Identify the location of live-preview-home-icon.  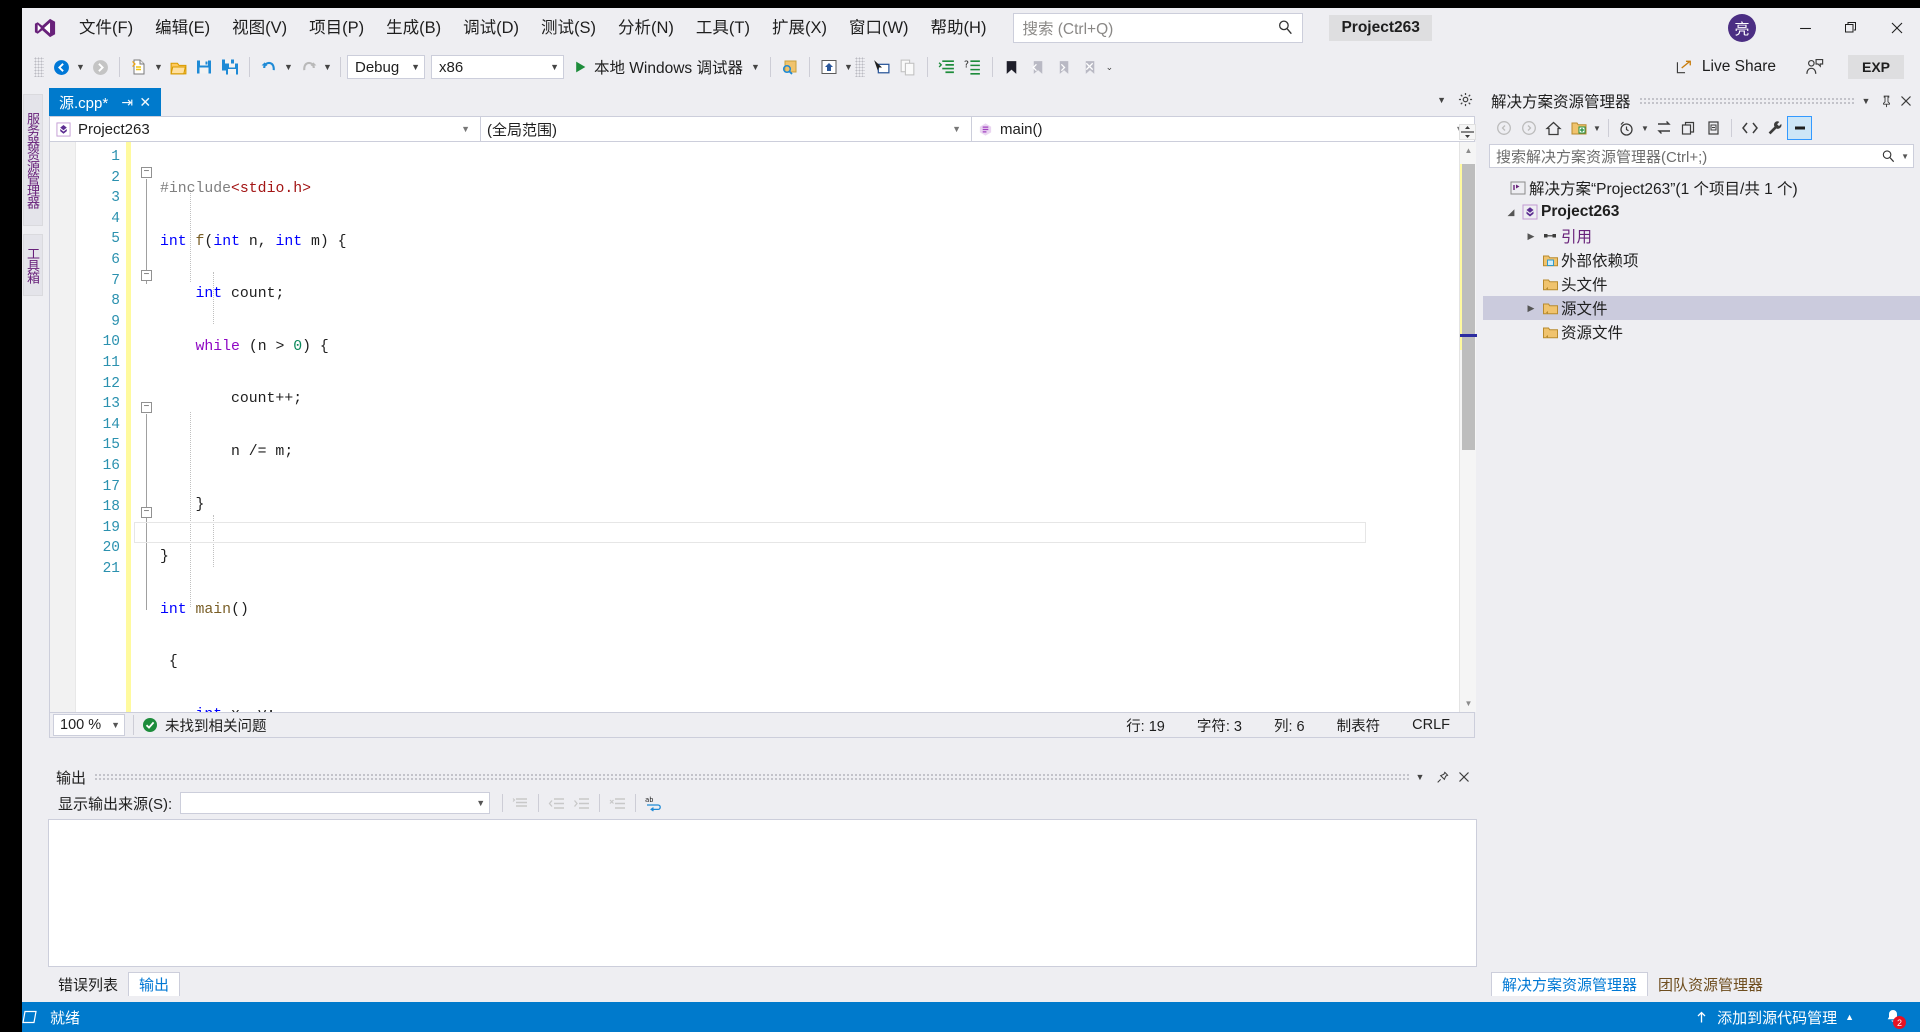
(829, 67).